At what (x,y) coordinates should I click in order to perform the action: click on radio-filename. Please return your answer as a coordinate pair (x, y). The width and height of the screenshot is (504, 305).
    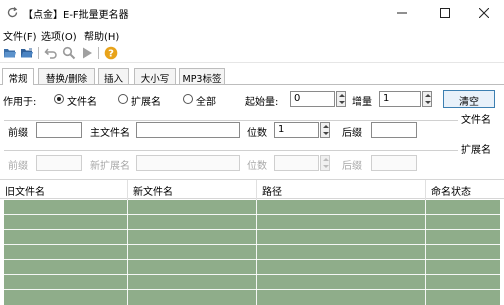
    Looking at the image, I should click on (59, 99).